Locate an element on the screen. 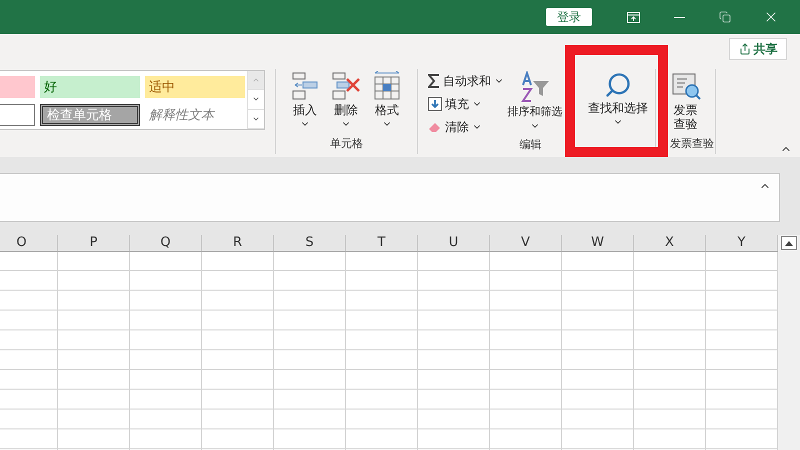 Image resolution: width=800 pixels, height=450 pixels. ribbon-button: 填充 is located at coordinates (467, 104).